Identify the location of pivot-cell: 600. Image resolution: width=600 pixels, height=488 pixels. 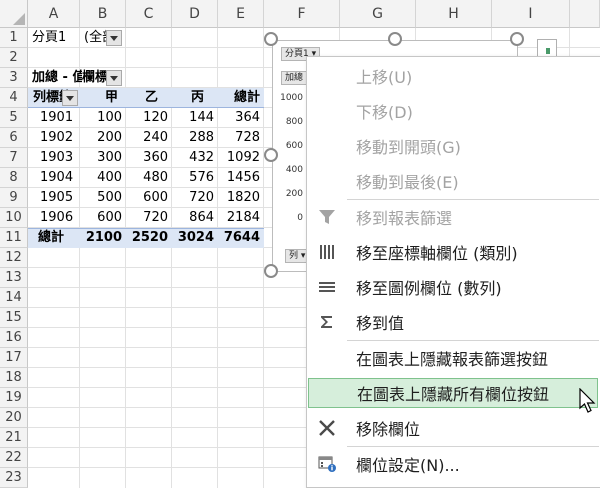
(109, 217).